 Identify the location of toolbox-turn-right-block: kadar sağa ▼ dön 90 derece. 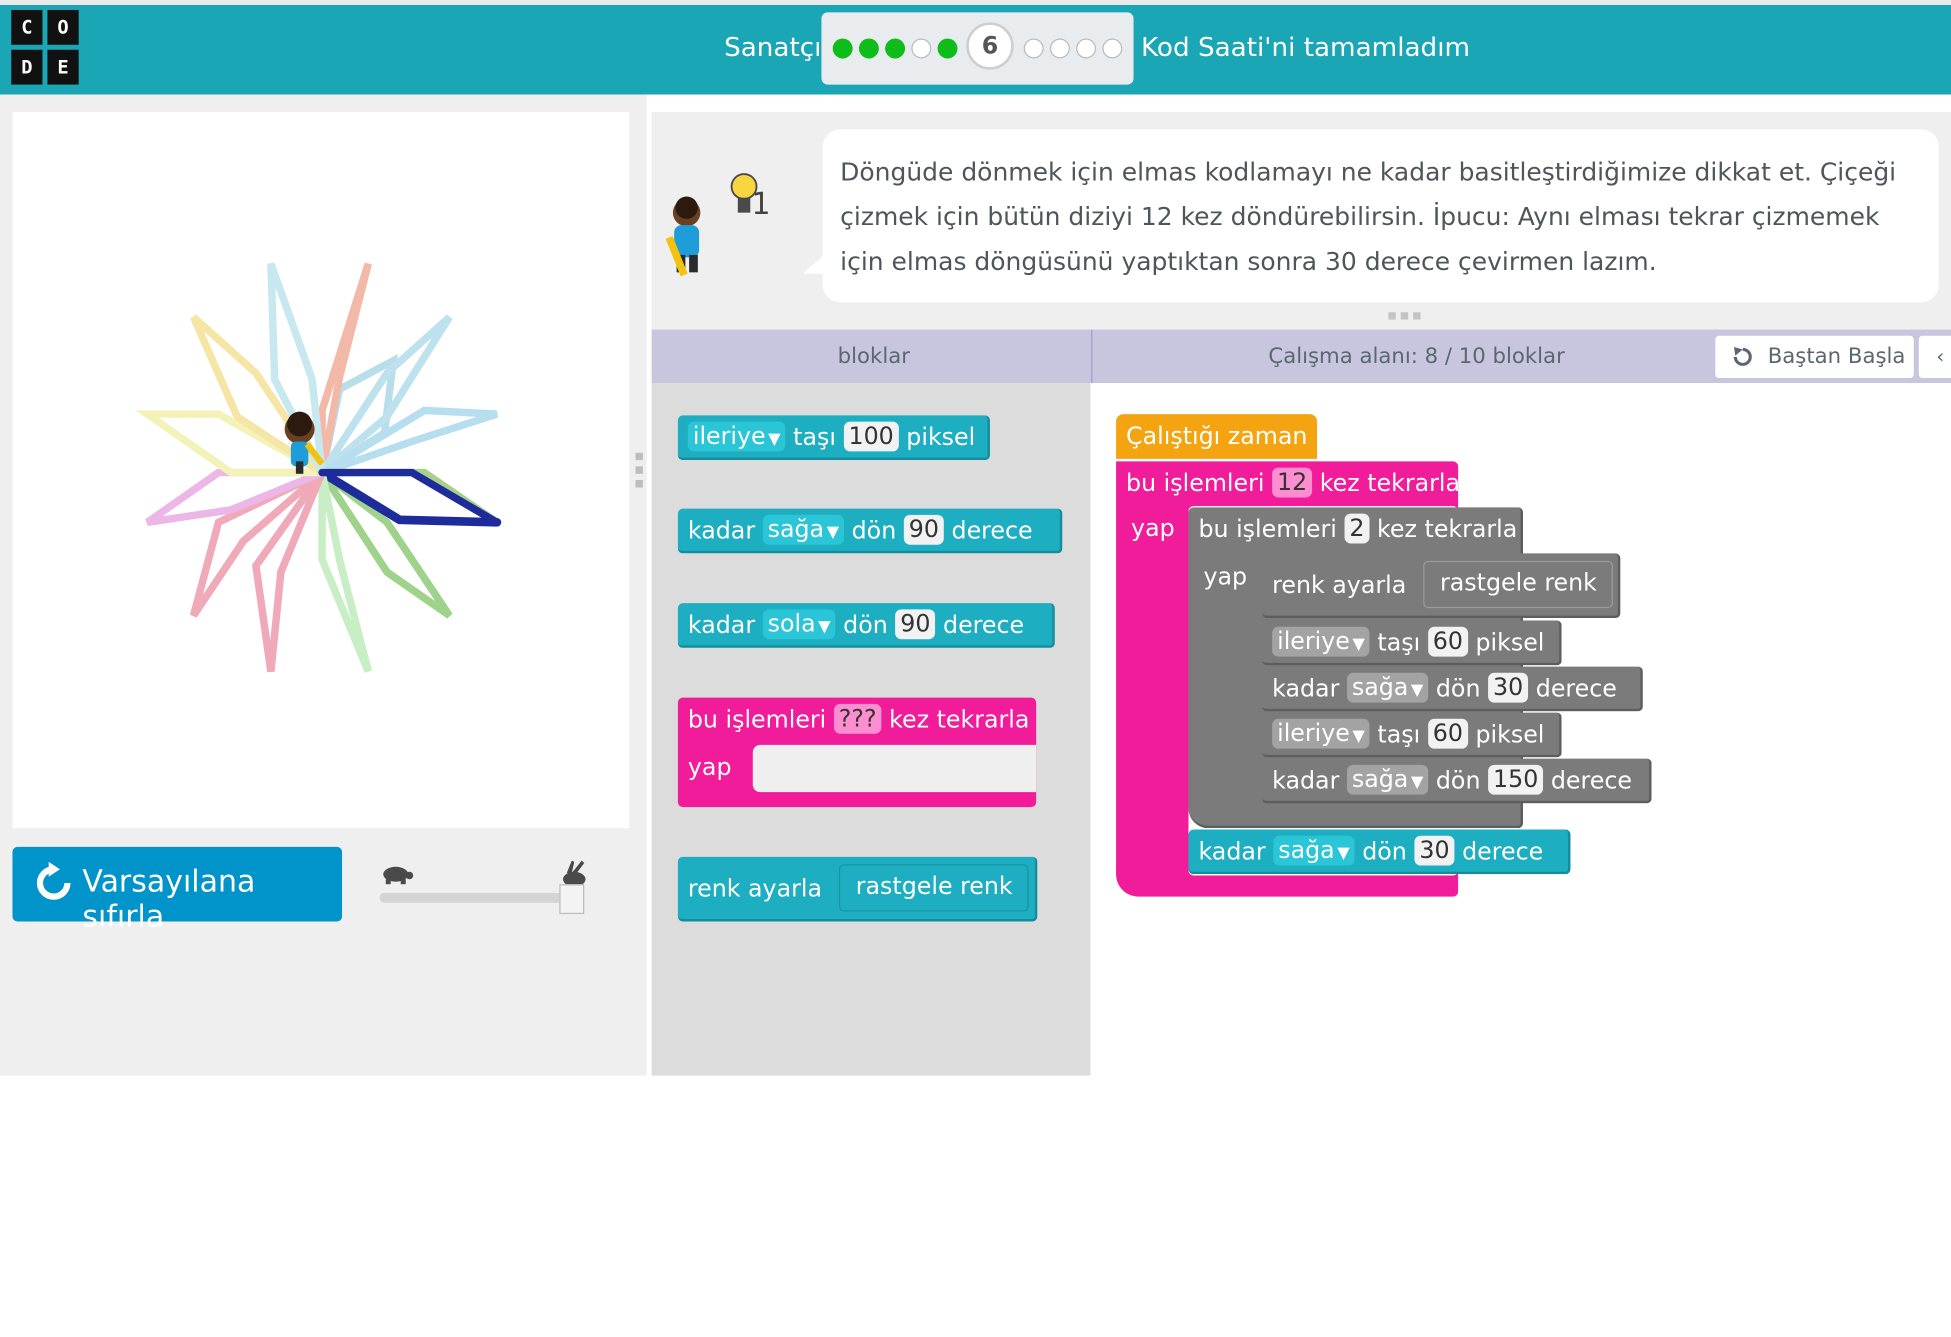
(870, 531).